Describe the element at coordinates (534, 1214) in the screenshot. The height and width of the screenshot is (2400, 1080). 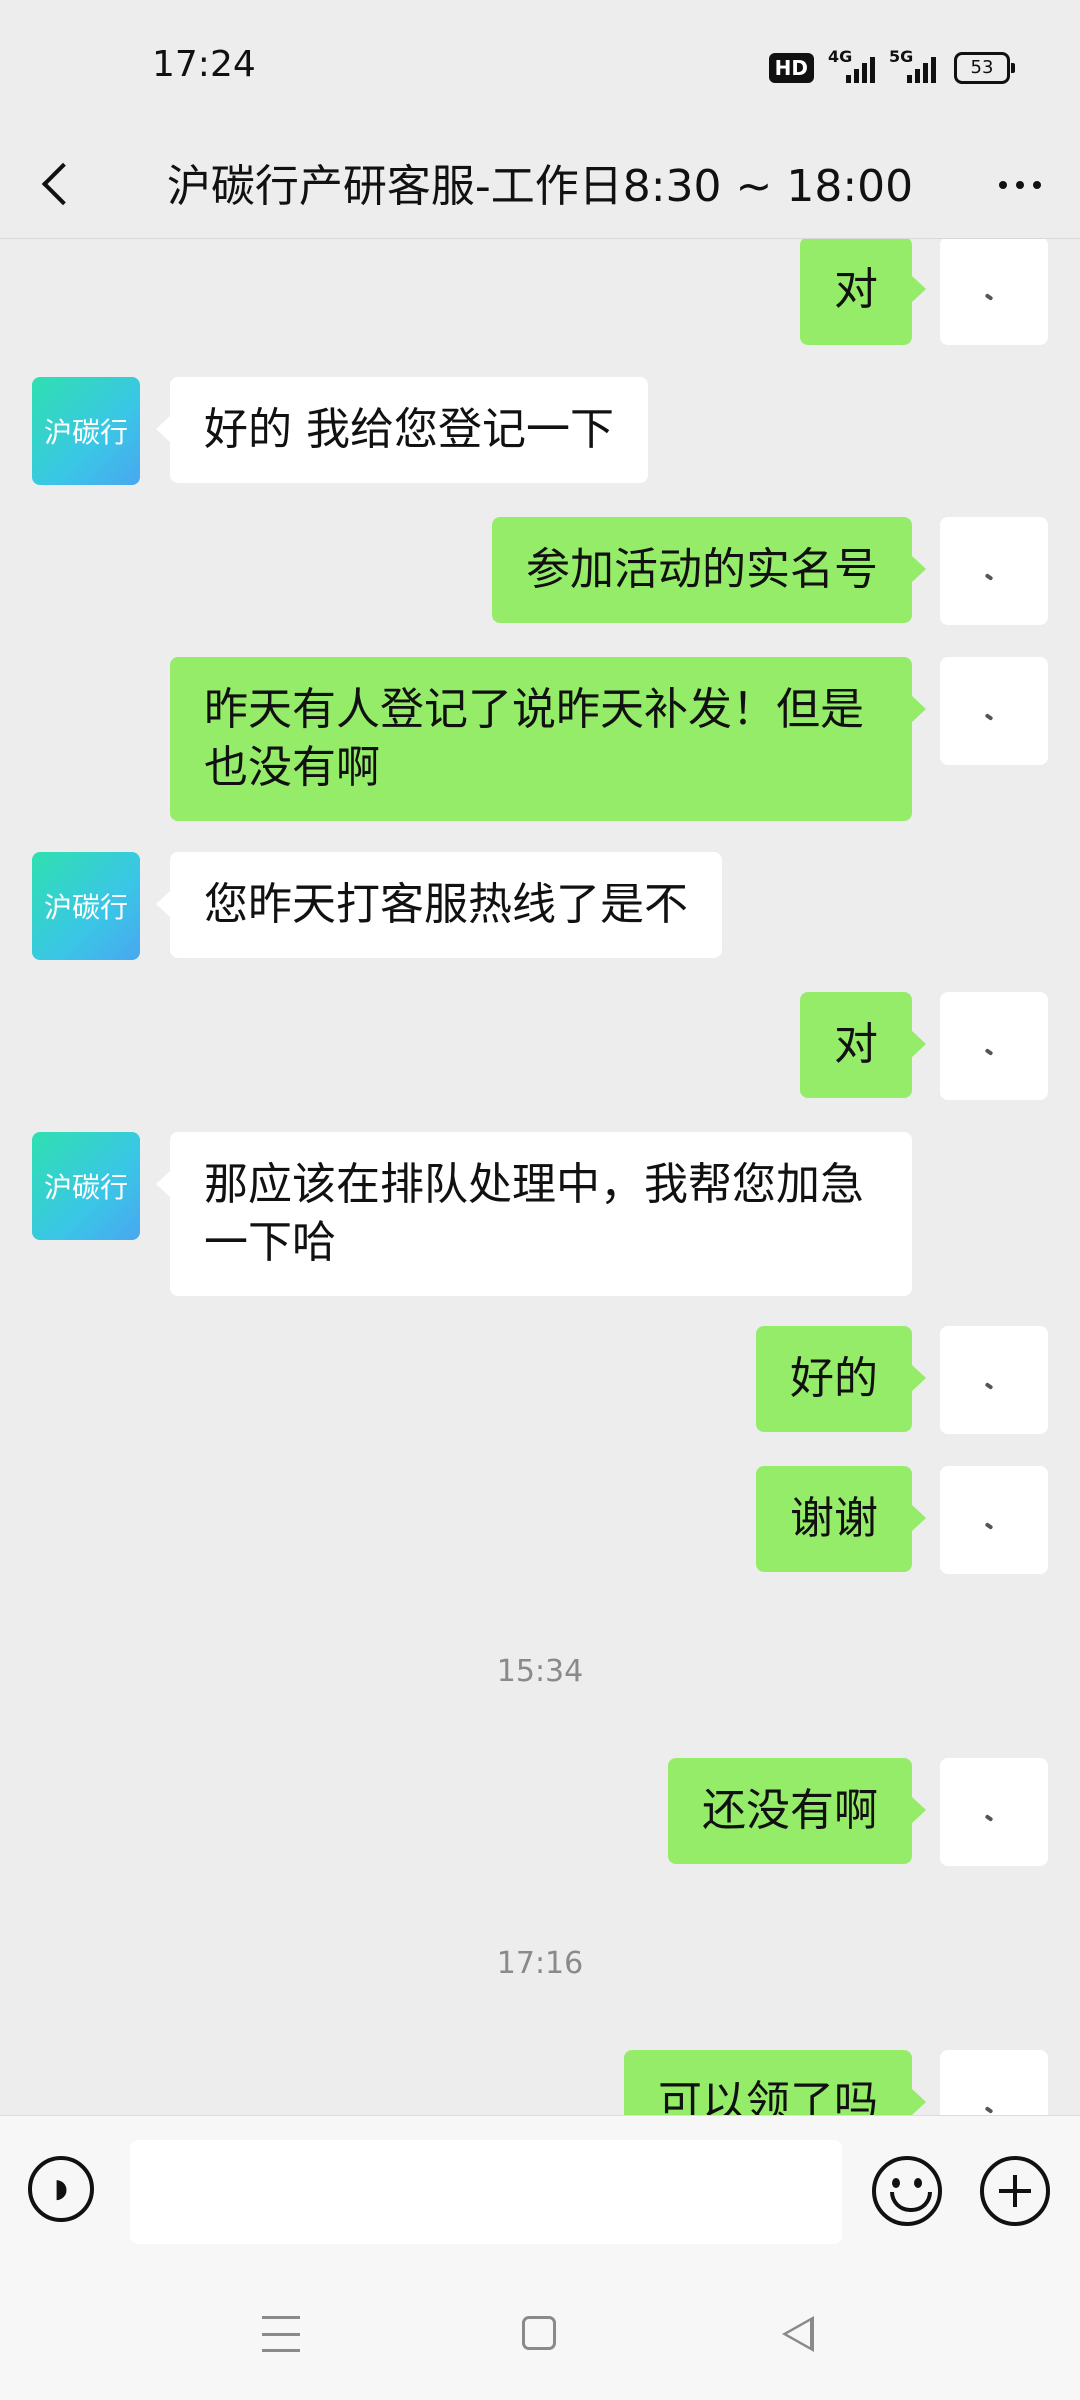
I see `received-message: 那应该在排队处理中，我帮您加急一下哈` at that location.